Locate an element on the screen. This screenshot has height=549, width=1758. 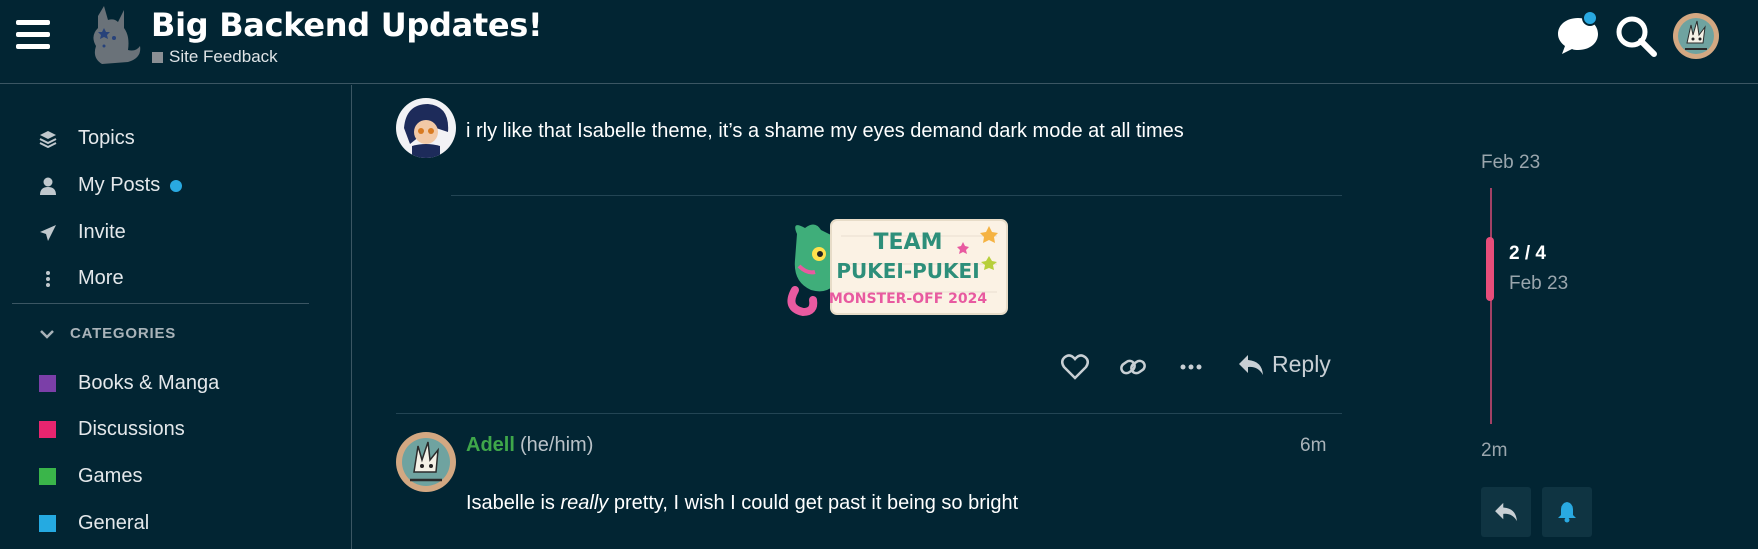
paper-plane-icon is located at coordinates (48, 233).